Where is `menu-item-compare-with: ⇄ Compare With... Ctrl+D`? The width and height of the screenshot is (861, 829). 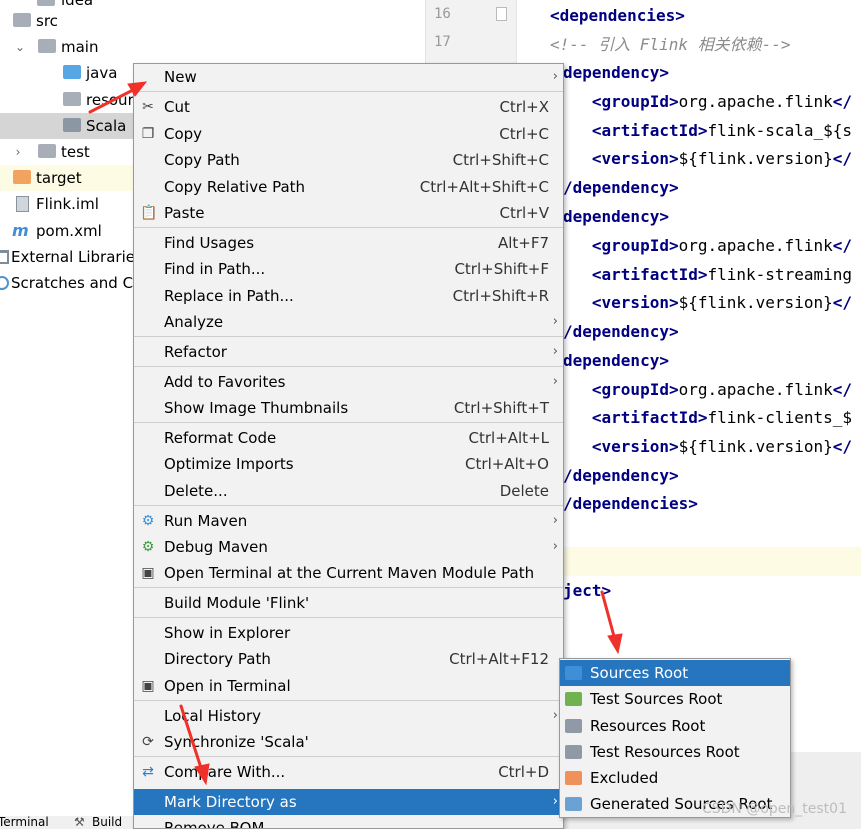
menu-item-compare-with: ⇄ Compare With... Ctrl+D is located at coordinates (348, 772).